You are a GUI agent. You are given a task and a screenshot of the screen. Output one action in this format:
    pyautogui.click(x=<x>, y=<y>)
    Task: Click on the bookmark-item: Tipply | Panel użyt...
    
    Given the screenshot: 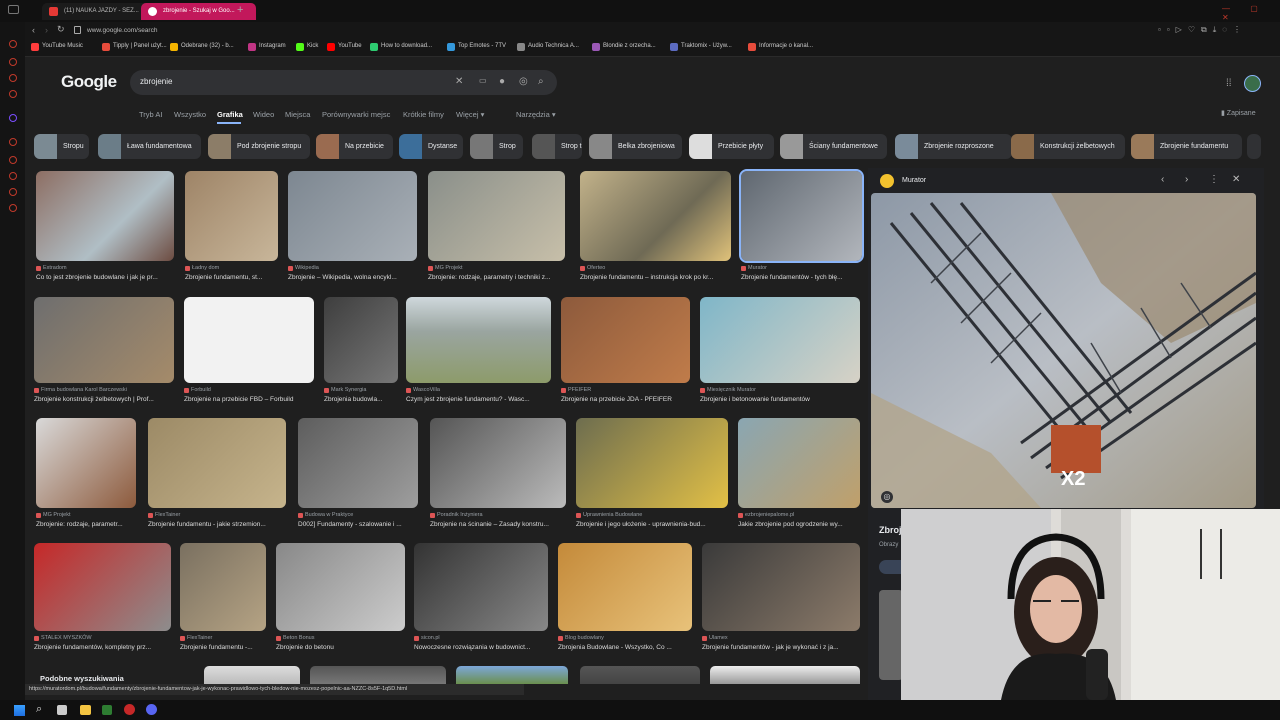 What is the action you would take?
    pyautogui.click(x=134, y=47)
    